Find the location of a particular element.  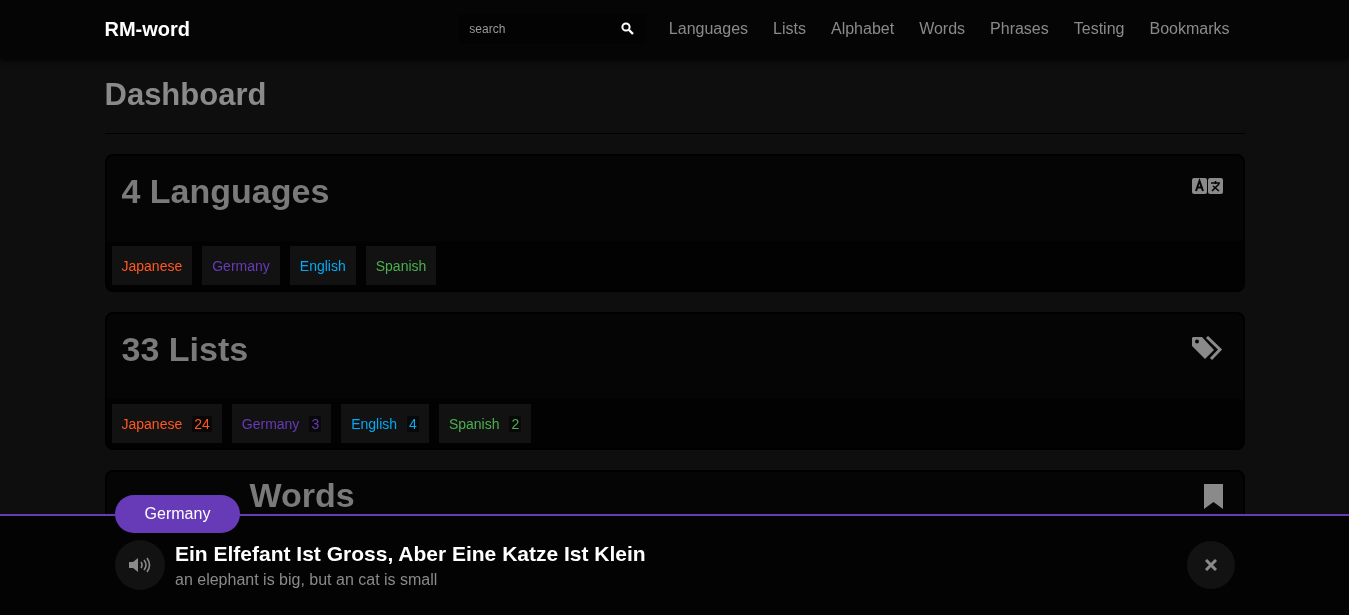

card-title: 4 Languages is located at coordinates (225, 191).